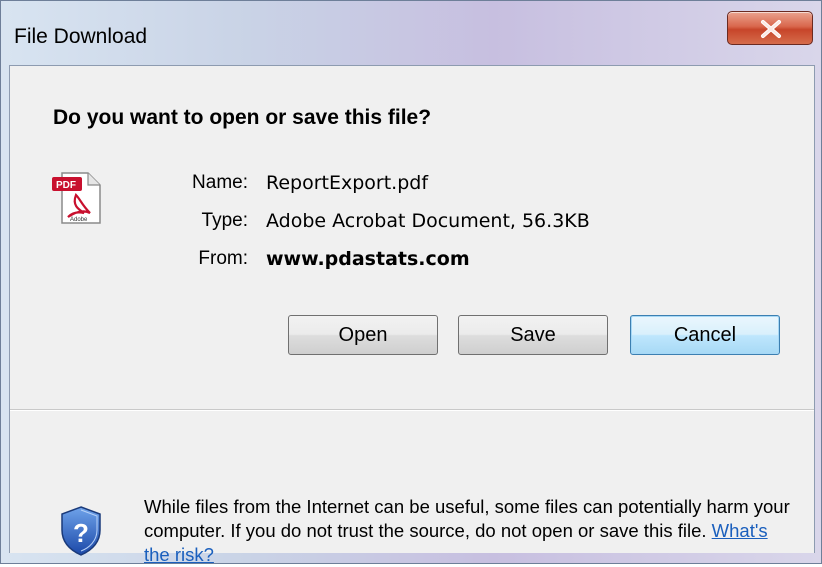 Image resolution: width=822 pixels, height=567 pixels. I want to click on name-label: Name:, so click(220, 182).